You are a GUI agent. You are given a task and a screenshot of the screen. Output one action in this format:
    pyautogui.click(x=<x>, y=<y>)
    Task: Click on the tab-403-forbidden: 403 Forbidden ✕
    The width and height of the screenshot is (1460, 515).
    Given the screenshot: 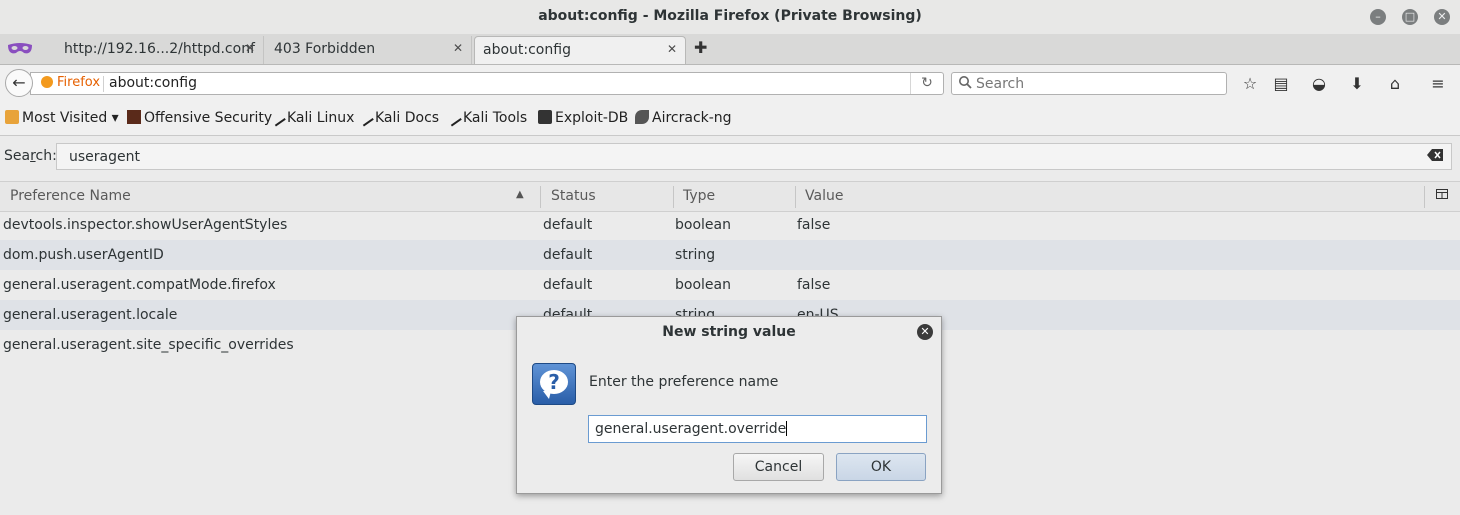 What is the action you would take?
    pyautogui.click(x=369, y=50)
    